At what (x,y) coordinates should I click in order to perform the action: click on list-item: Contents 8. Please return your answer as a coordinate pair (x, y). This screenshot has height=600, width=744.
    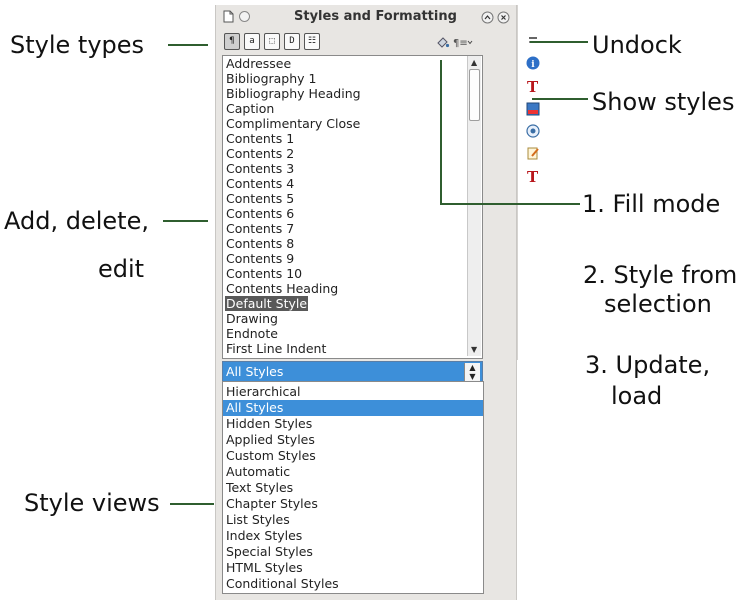
    Looking at the image, I should click on (260, 243).